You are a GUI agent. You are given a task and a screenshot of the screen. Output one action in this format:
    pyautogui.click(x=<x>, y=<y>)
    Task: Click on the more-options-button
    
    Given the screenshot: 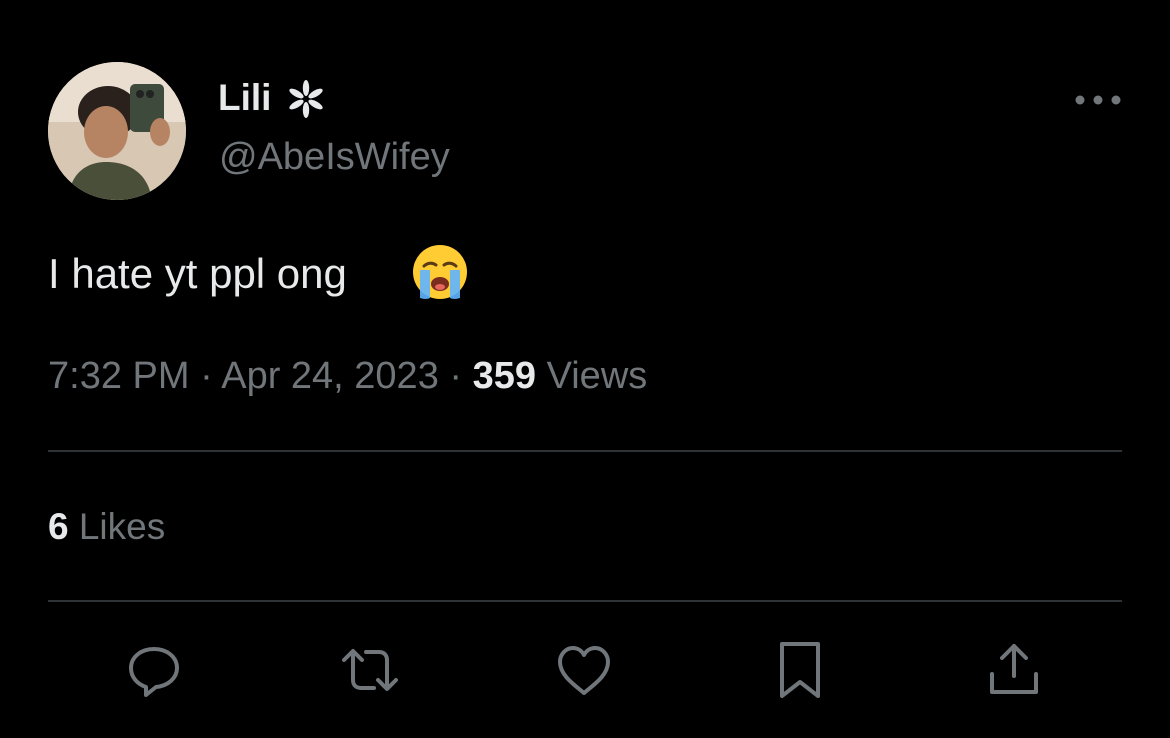 What is the action you would take?
    pyautogui.click(x=1098, y=100)
    